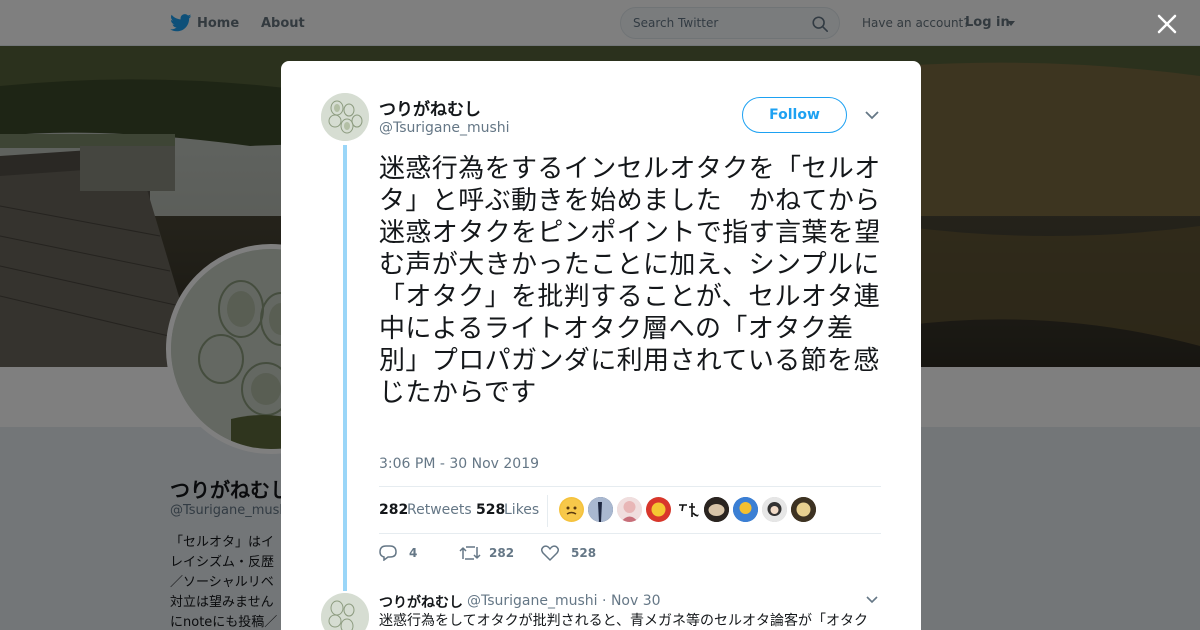 The width and height of the screenshot is (1200, 630). I want to click on reply-author-name: つりがねむし, so click(421, 602).